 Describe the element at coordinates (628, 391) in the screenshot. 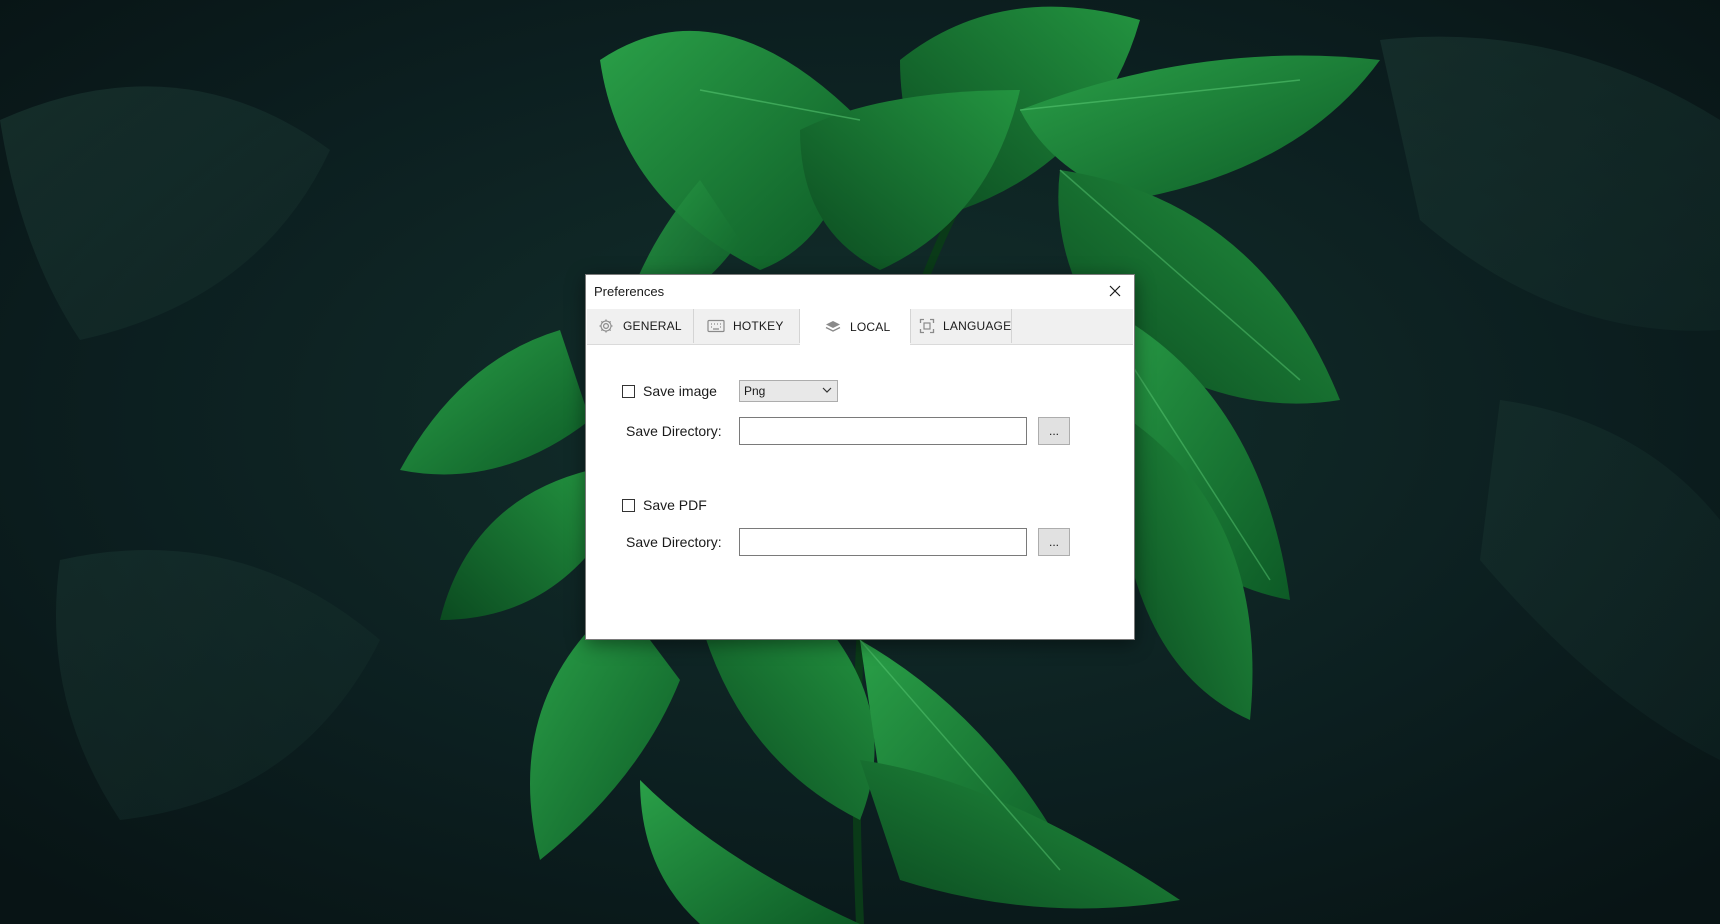

I see `save-image-checkbox` at that location.